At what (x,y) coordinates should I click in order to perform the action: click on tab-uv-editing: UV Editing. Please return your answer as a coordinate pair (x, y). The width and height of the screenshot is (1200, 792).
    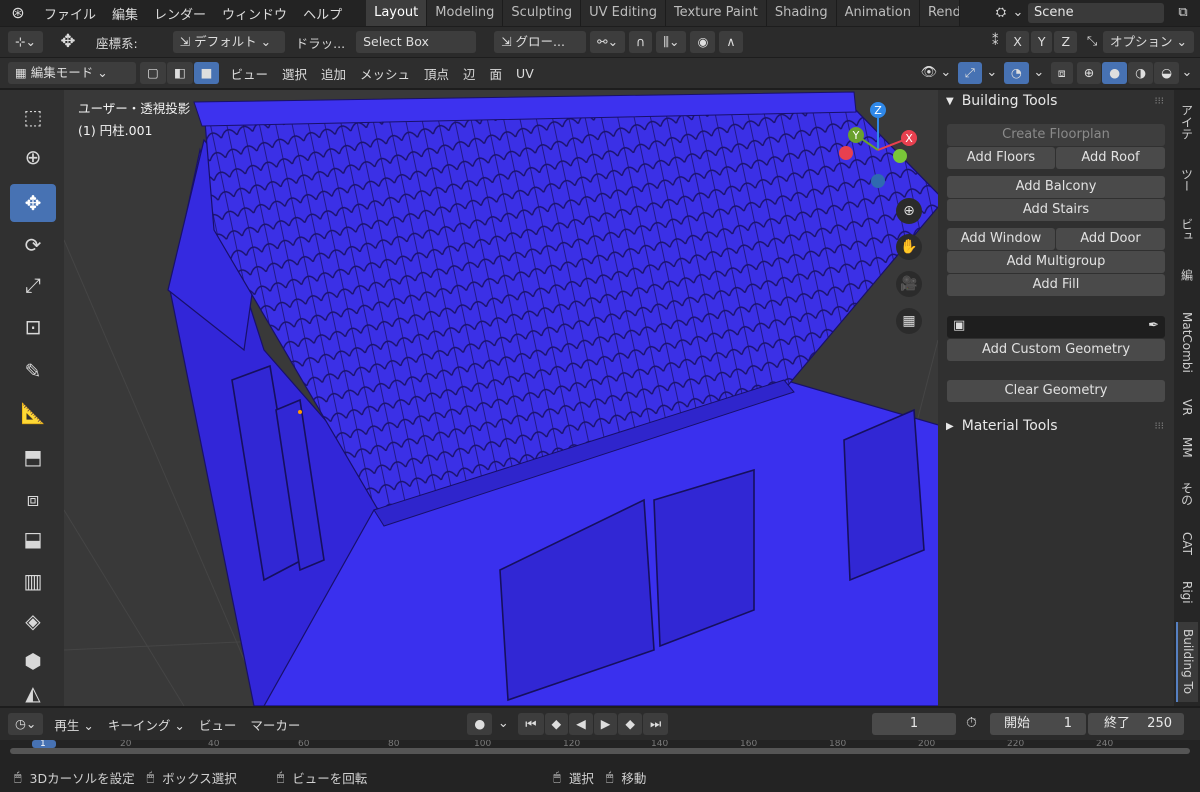
    Looking at the image, I should click on (623, 13).